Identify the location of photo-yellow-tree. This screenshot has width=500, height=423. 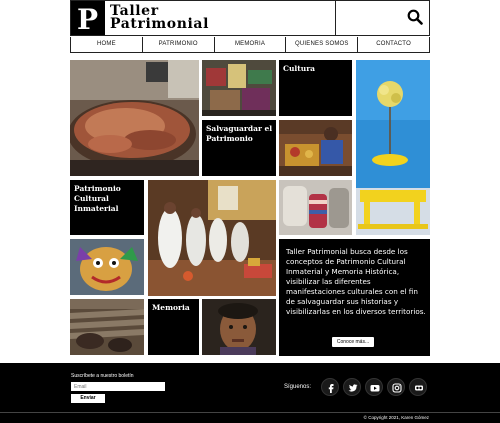
(393, 147).